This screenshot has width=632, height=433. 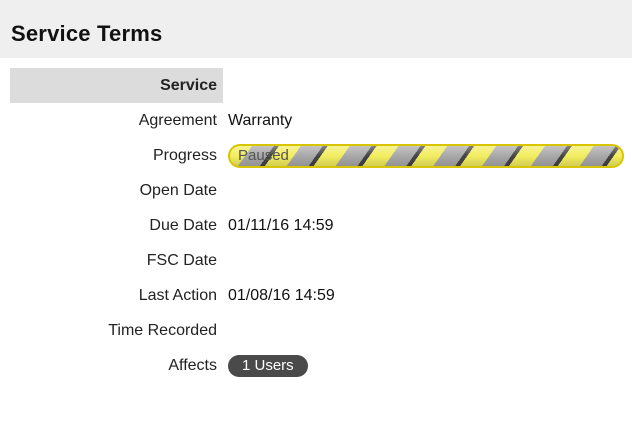 I want to click on section-row-service: Service, so click(x=321, y=85).